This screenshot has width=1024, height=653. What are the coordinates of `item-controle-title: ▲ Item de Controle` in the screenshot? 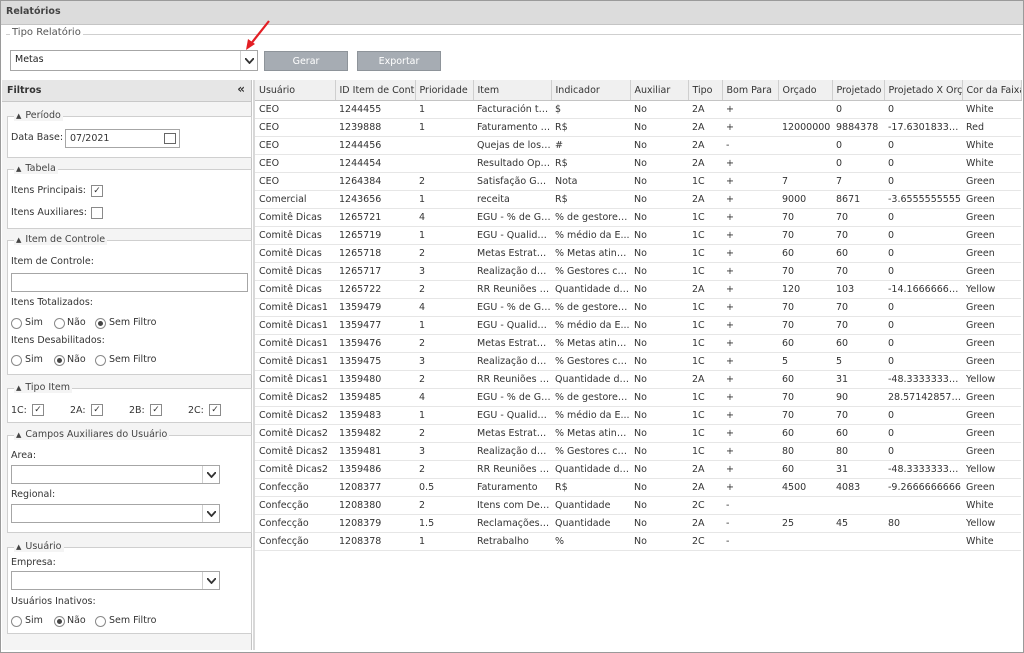 It's located at (61, 239).